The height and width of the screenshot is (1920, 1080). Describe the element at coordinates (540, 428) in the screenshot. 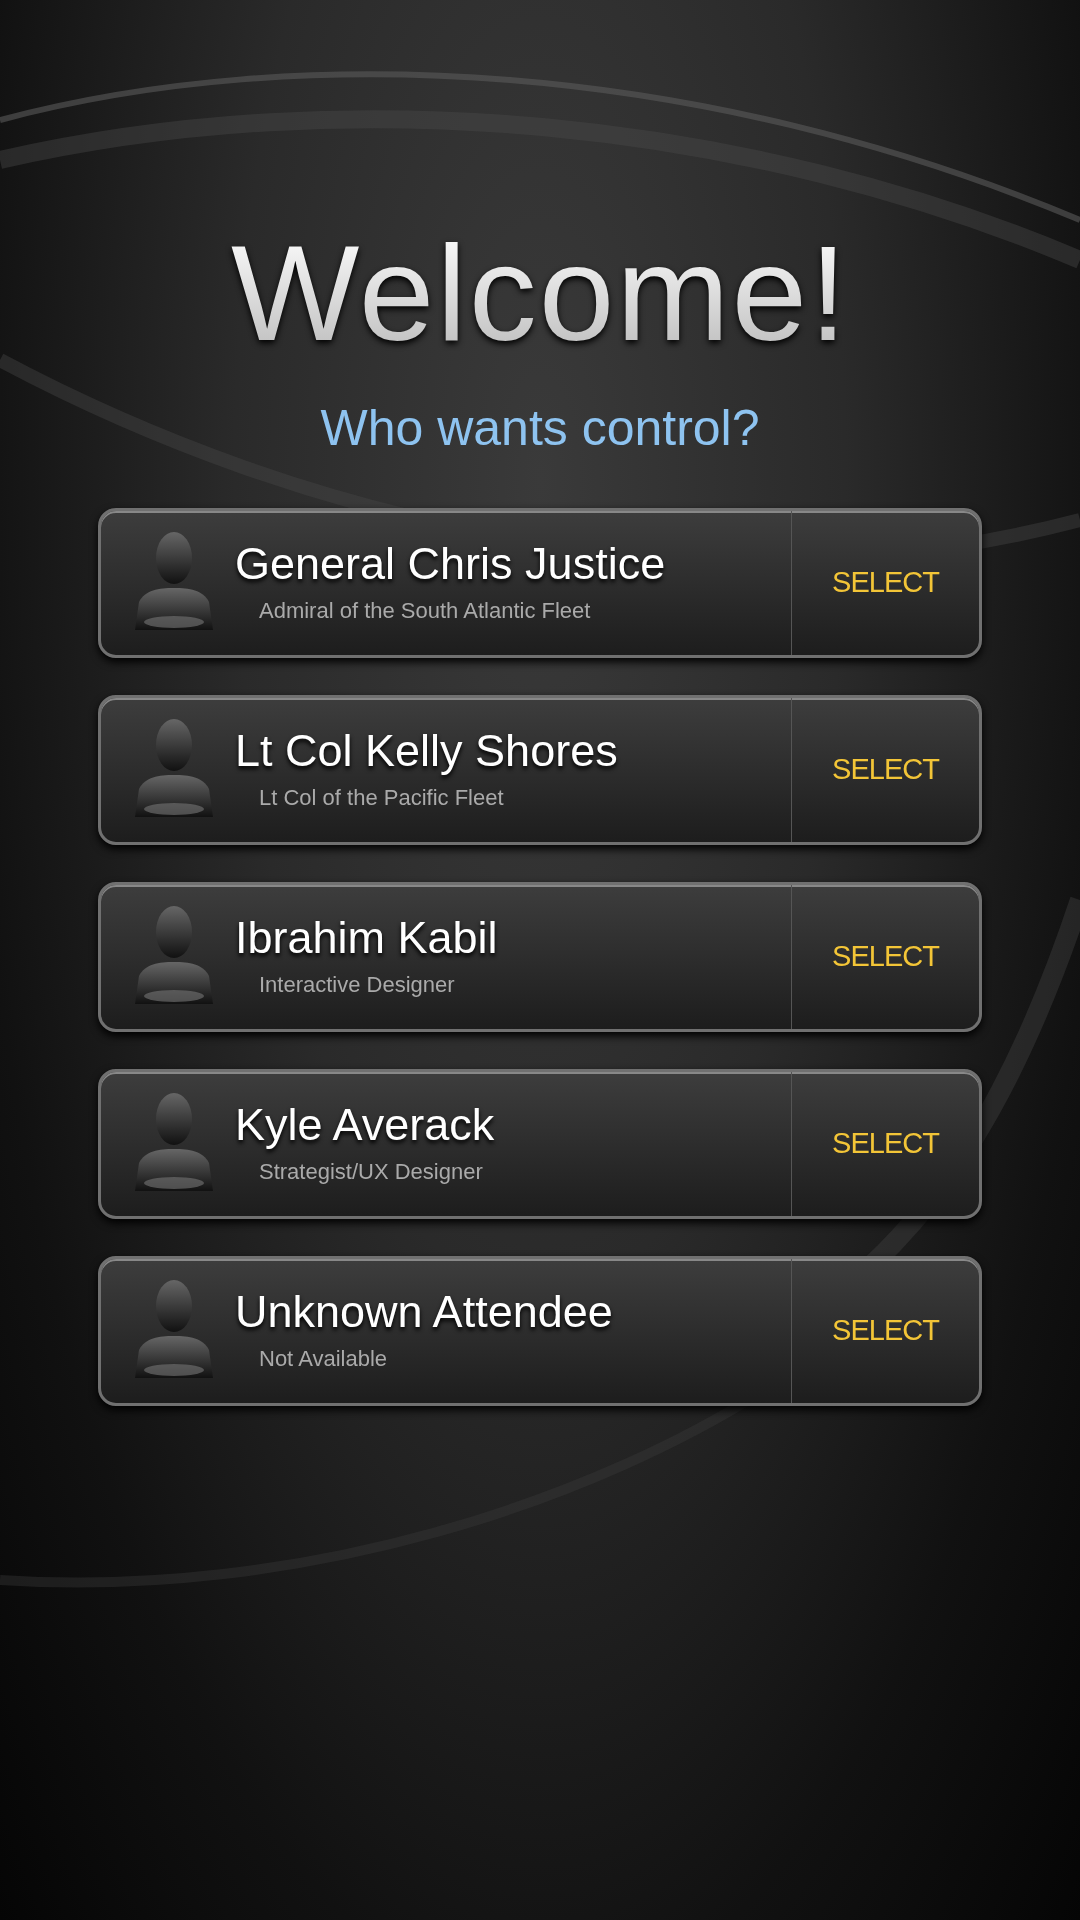

I see `subtitle: Who wants control?` at that location.